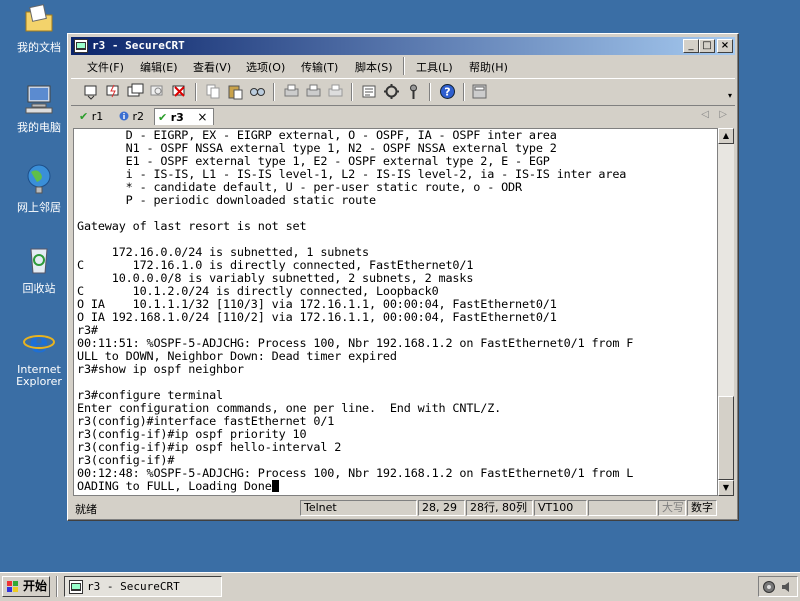  What do you see at coordinates (135, 91) in the screenshot?
I see `connect-in-tab-icon` at bounding box center [135, 91].